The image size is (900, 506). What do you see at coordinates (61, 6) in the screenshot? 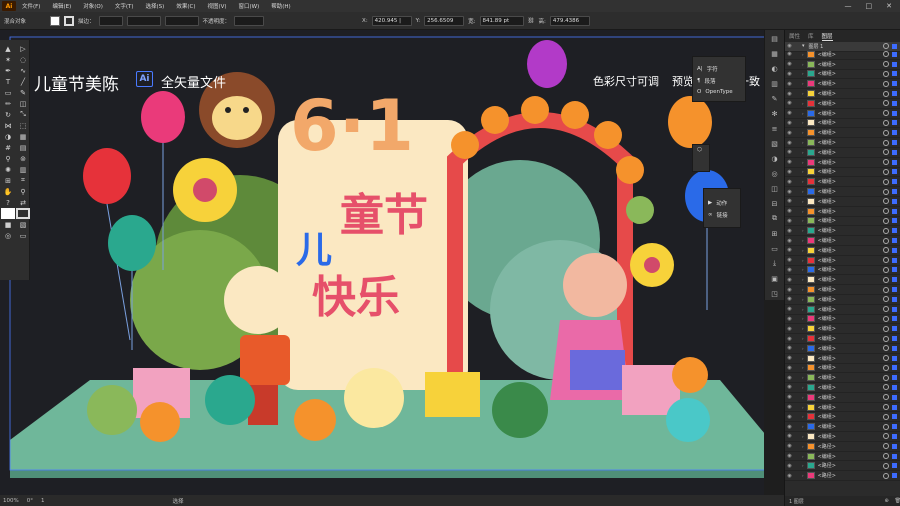
I see `menu-edit: 编辑(E)` at bounding box center [61, 6].